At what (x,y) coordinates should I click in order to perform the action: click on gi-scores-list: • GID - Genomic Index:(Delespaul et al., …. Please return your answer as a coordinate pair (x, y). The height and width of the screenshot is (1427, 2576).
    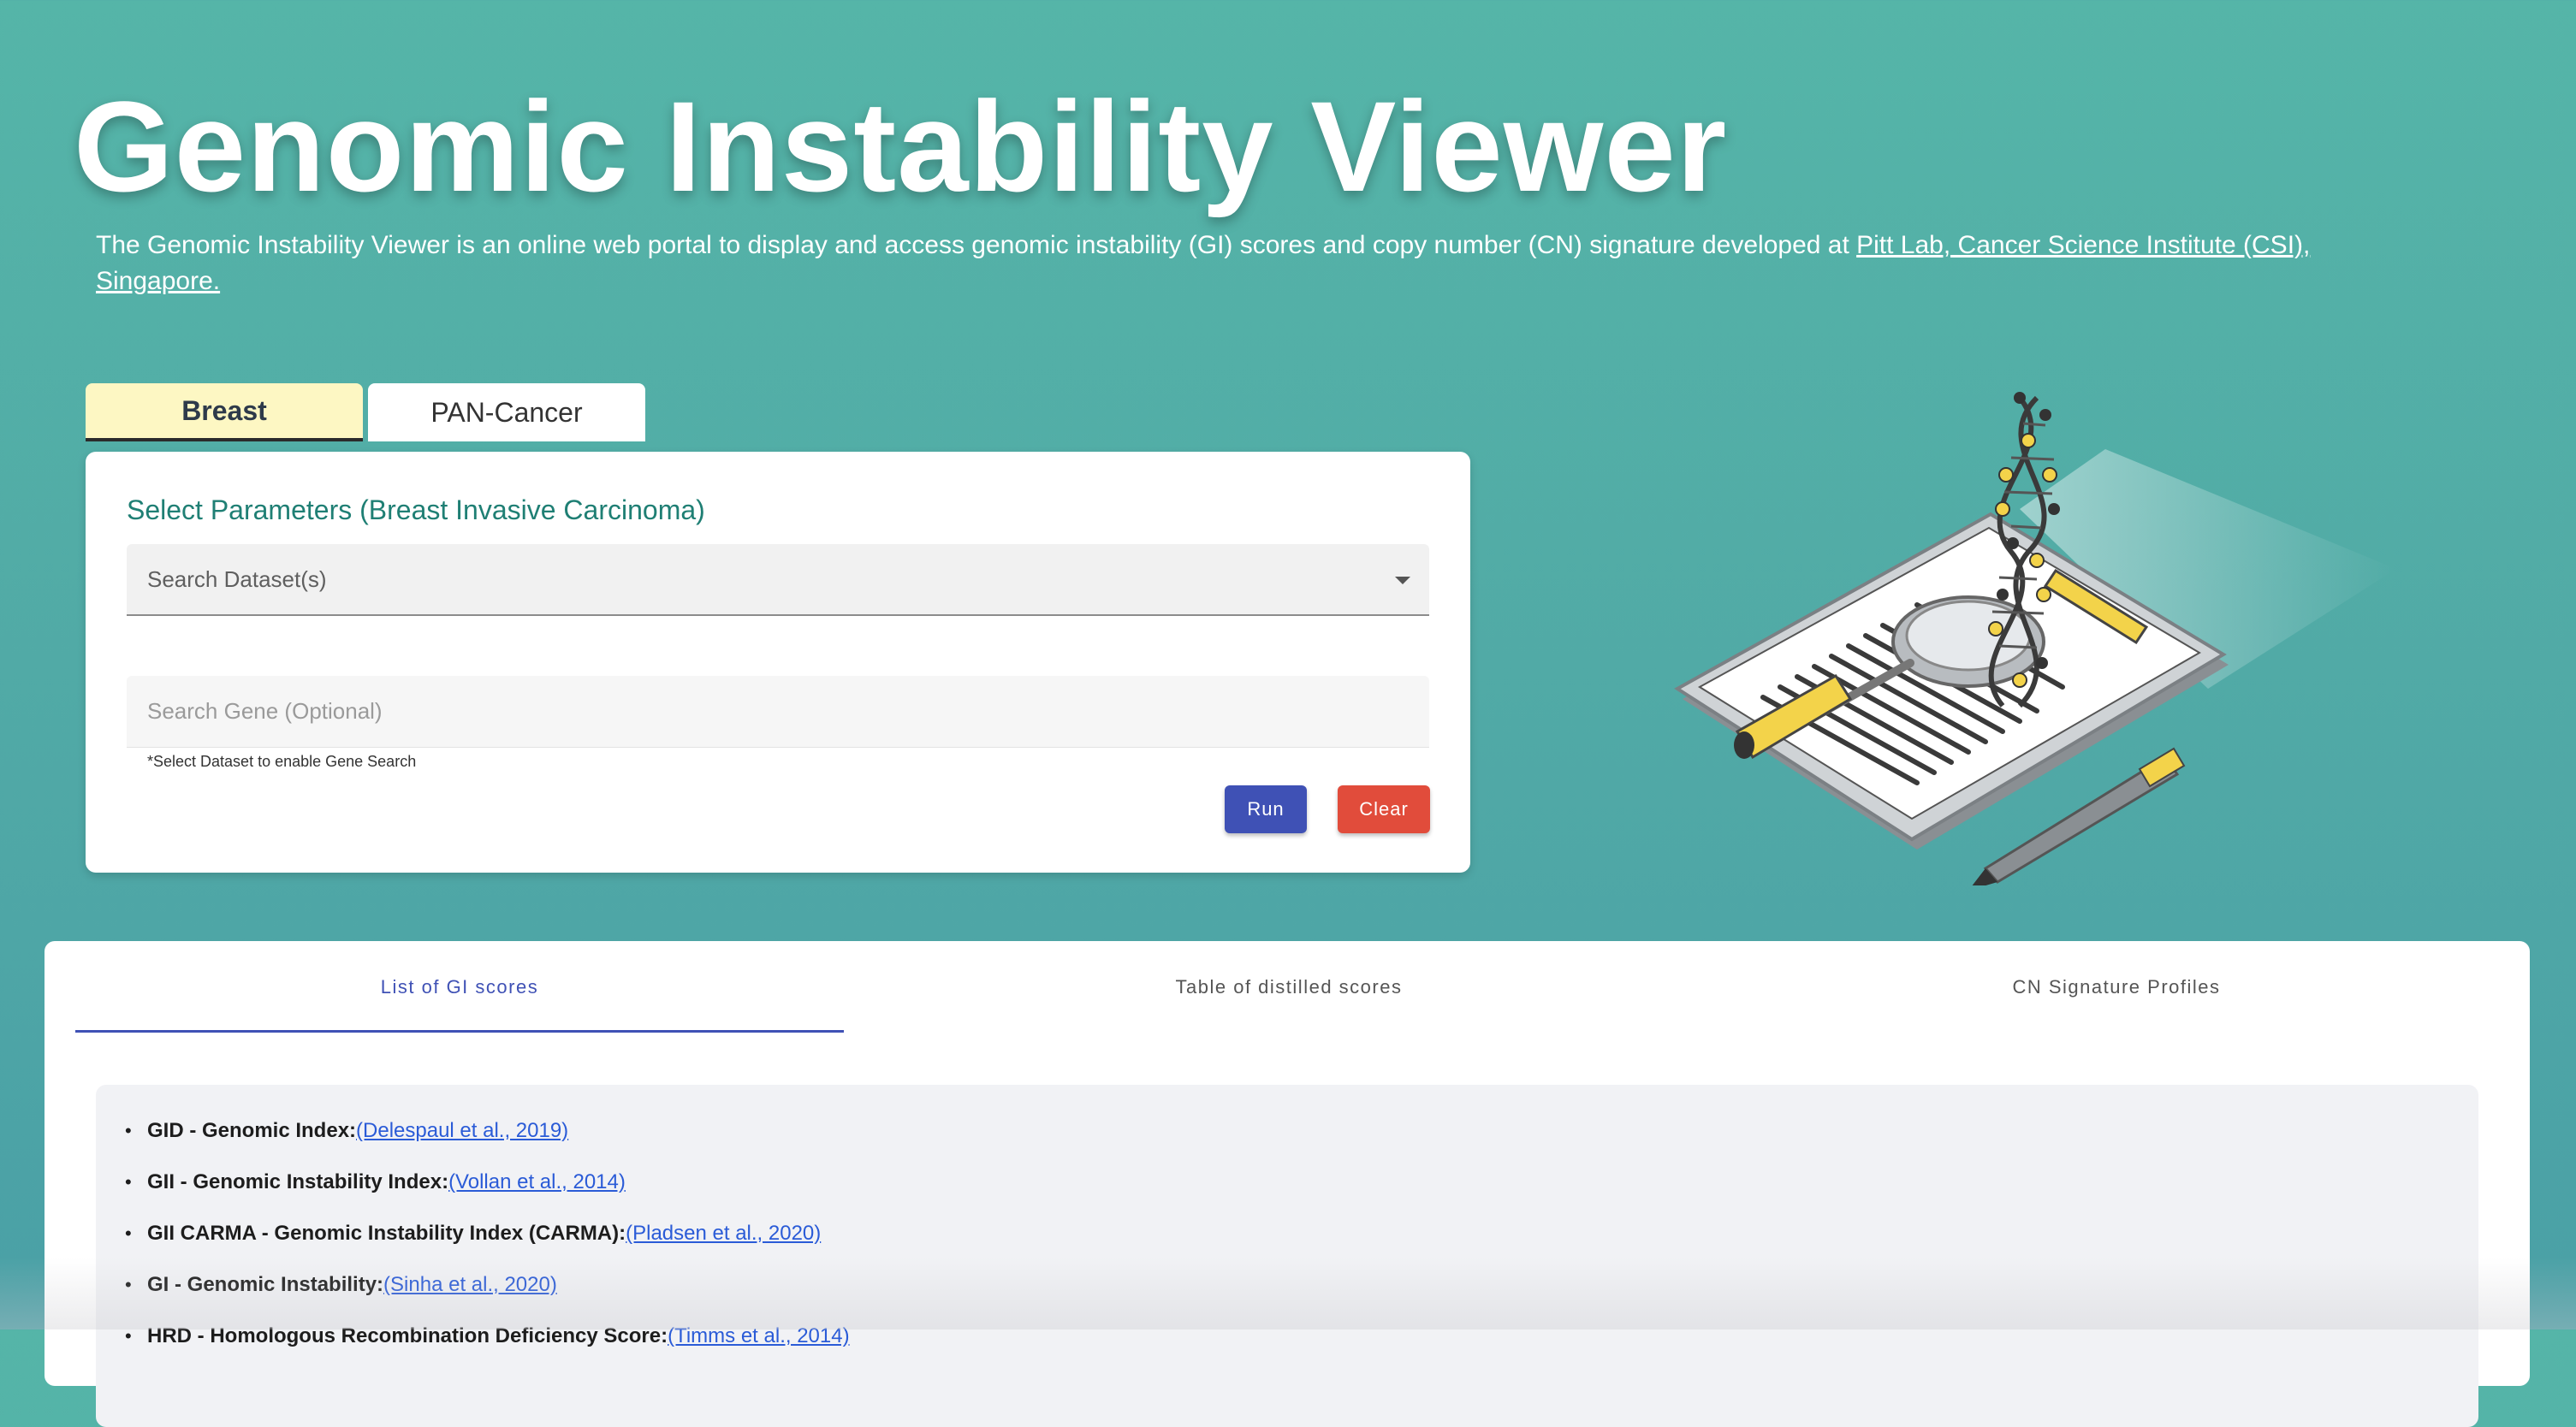
    Looking at the image, I should click on (487, 1247).